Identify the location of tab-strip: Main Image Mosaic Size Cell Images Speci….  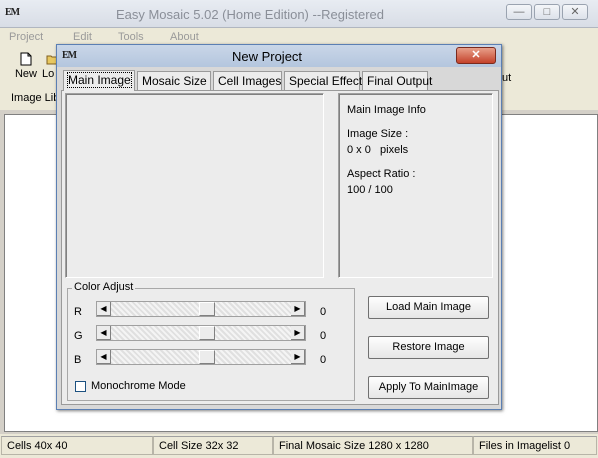
(280, 80).